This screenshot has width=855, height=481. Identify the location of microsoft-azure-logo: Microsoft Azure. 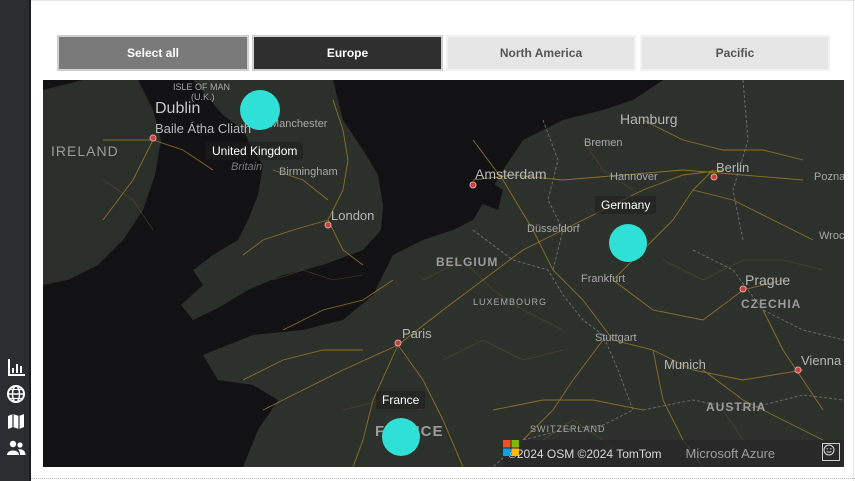
(639, 450).